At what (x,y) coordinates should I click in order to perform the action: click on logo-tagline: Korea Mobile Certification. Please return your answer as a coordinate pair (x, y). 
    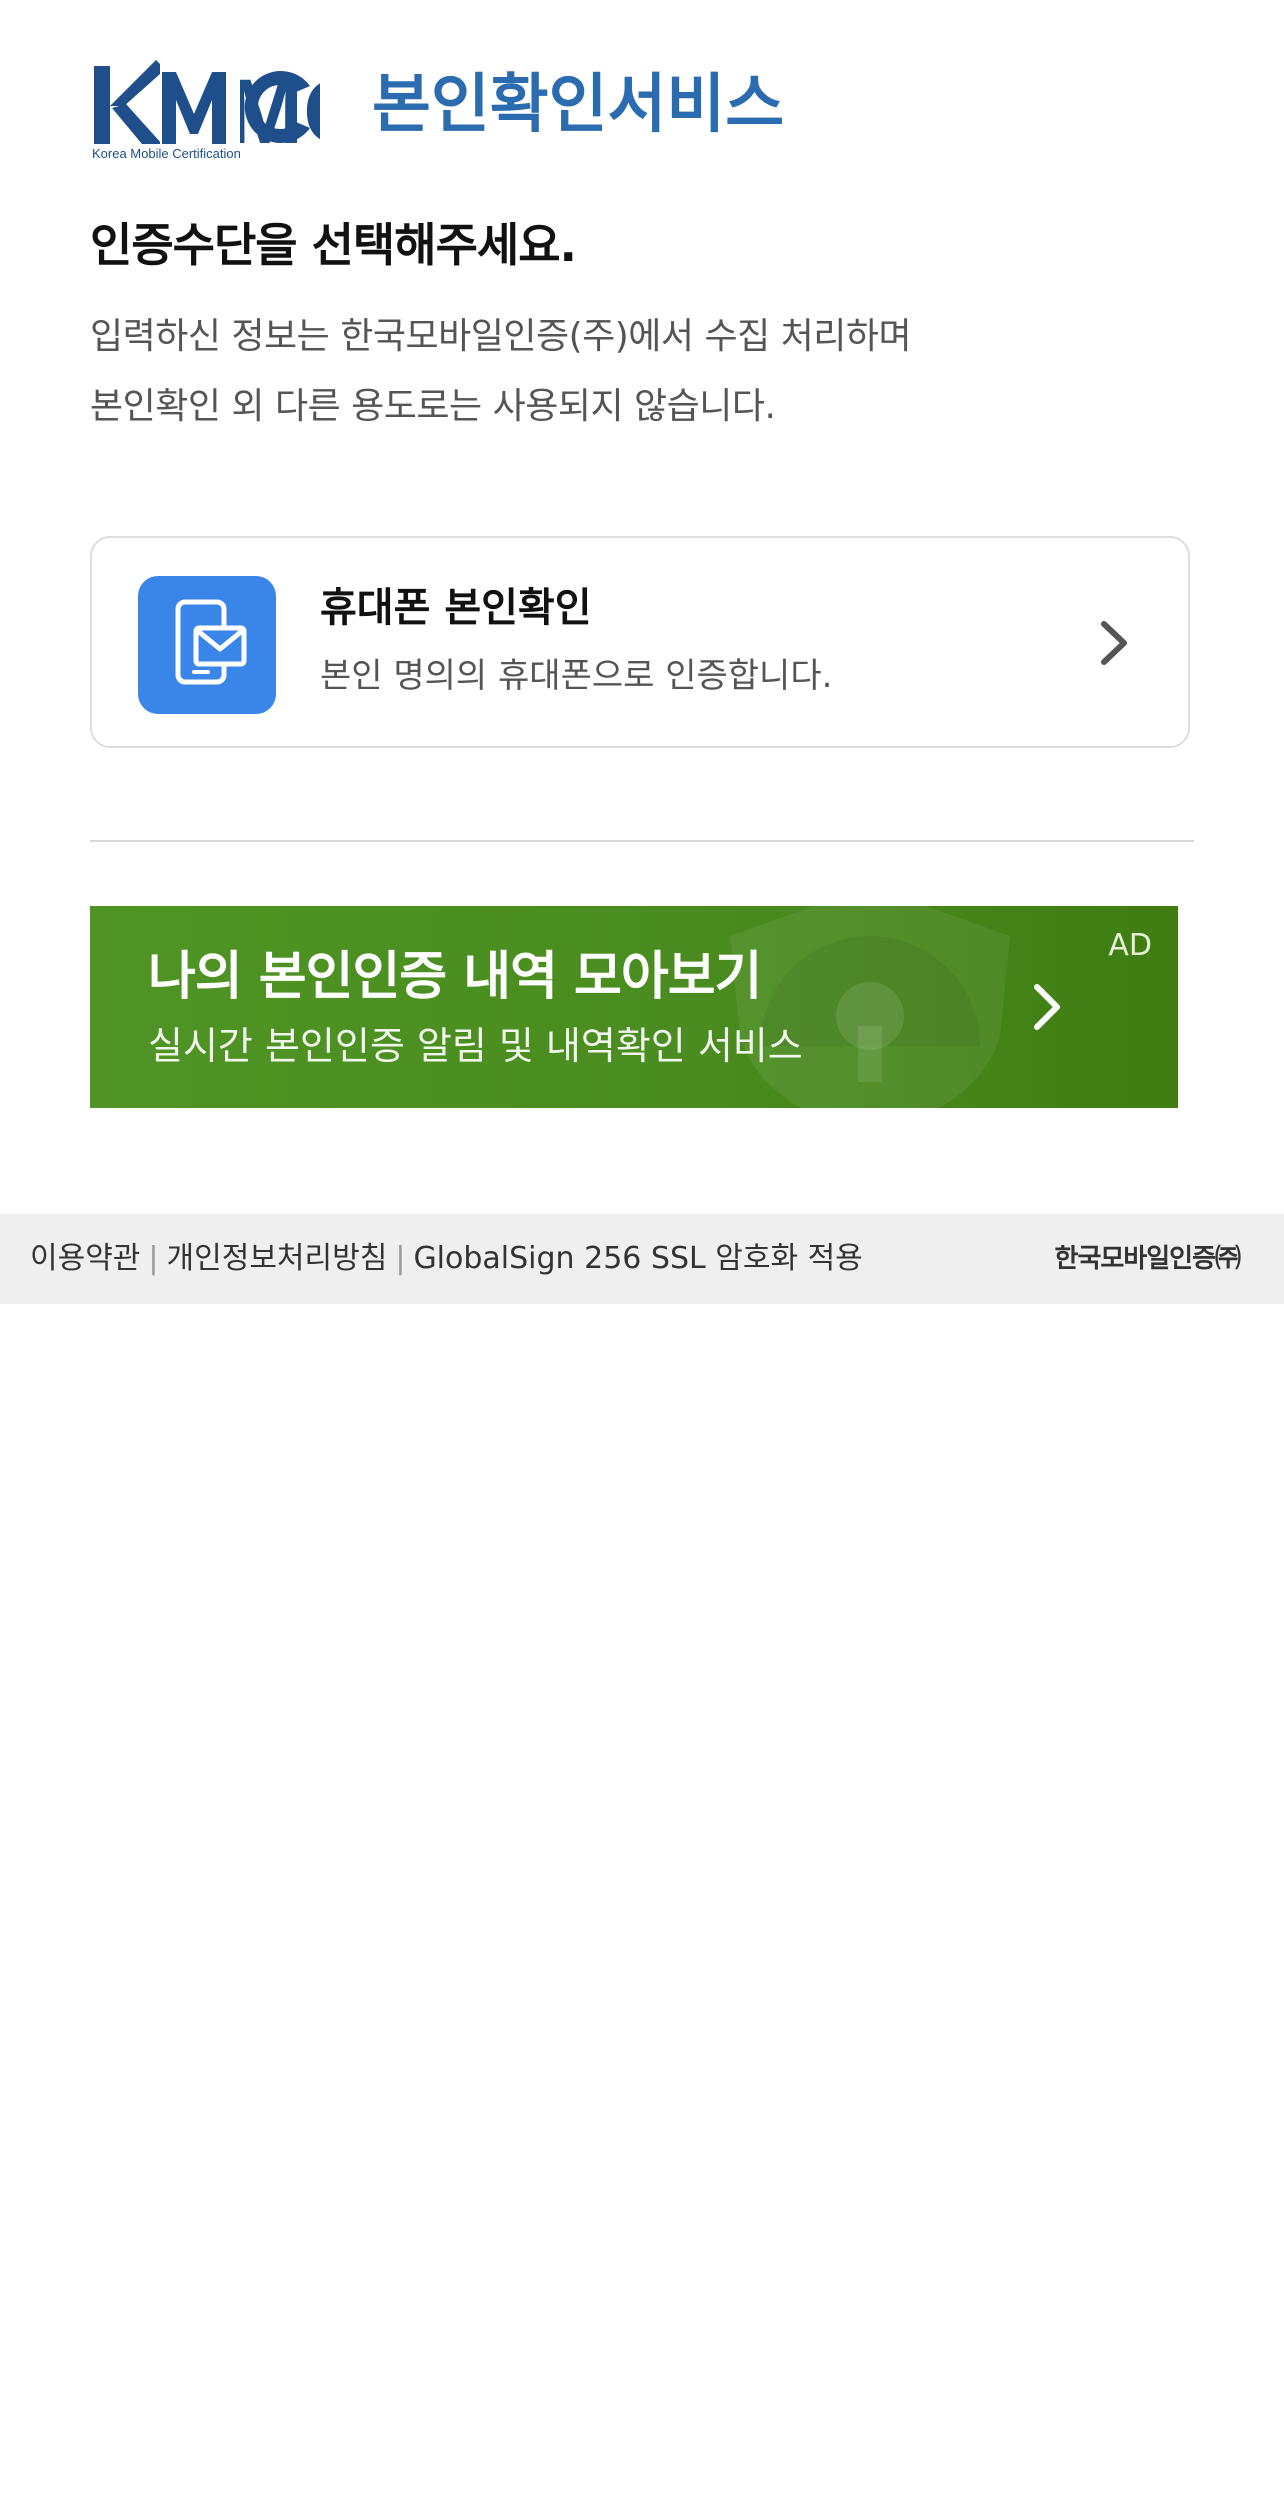
    Looking at the image, I should click on (166, 153).